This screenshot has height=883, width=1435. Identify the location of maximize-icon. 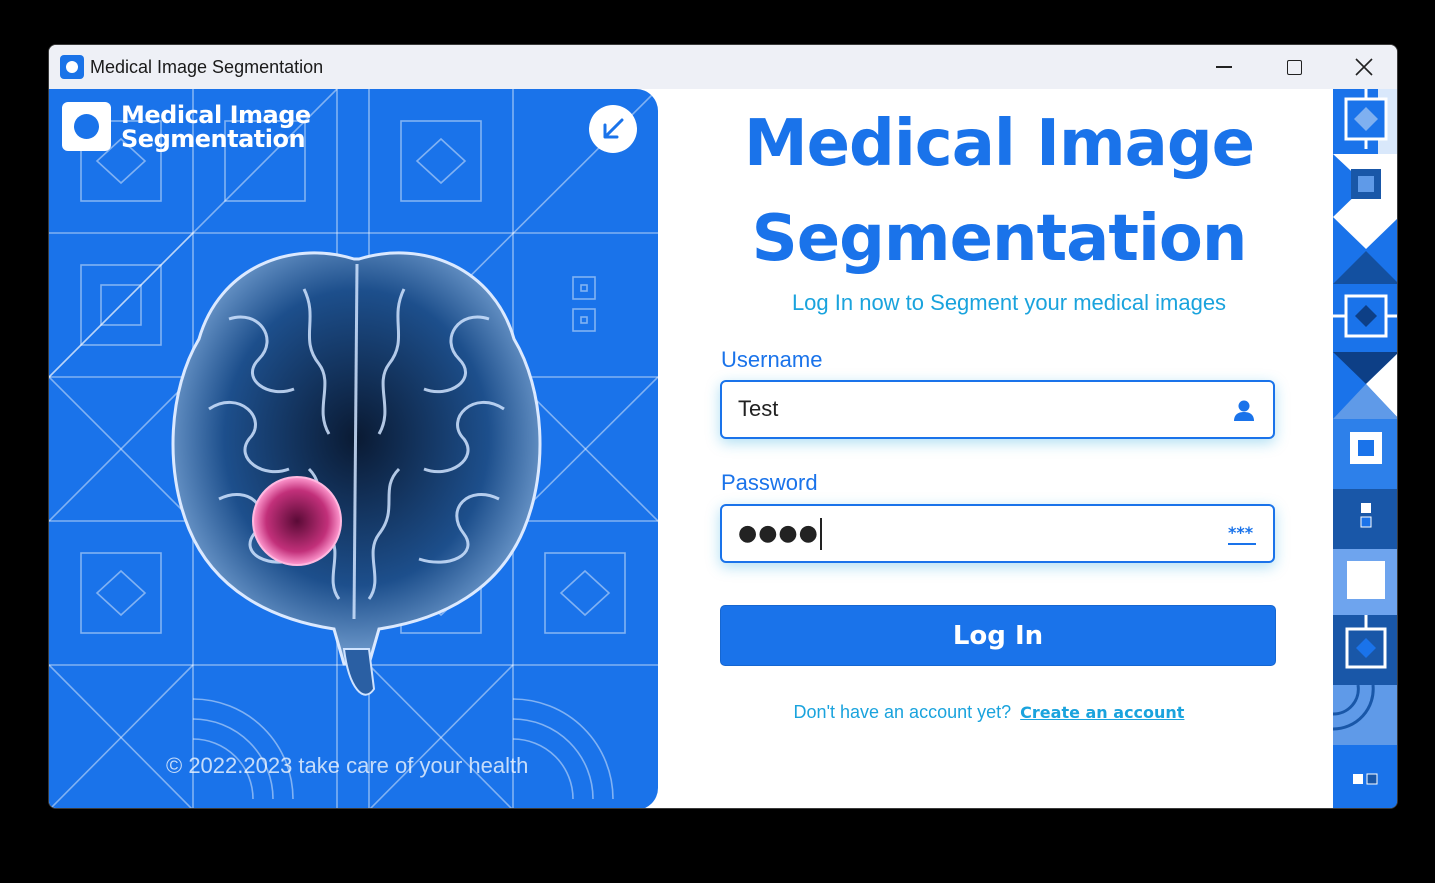
(1294, 67).